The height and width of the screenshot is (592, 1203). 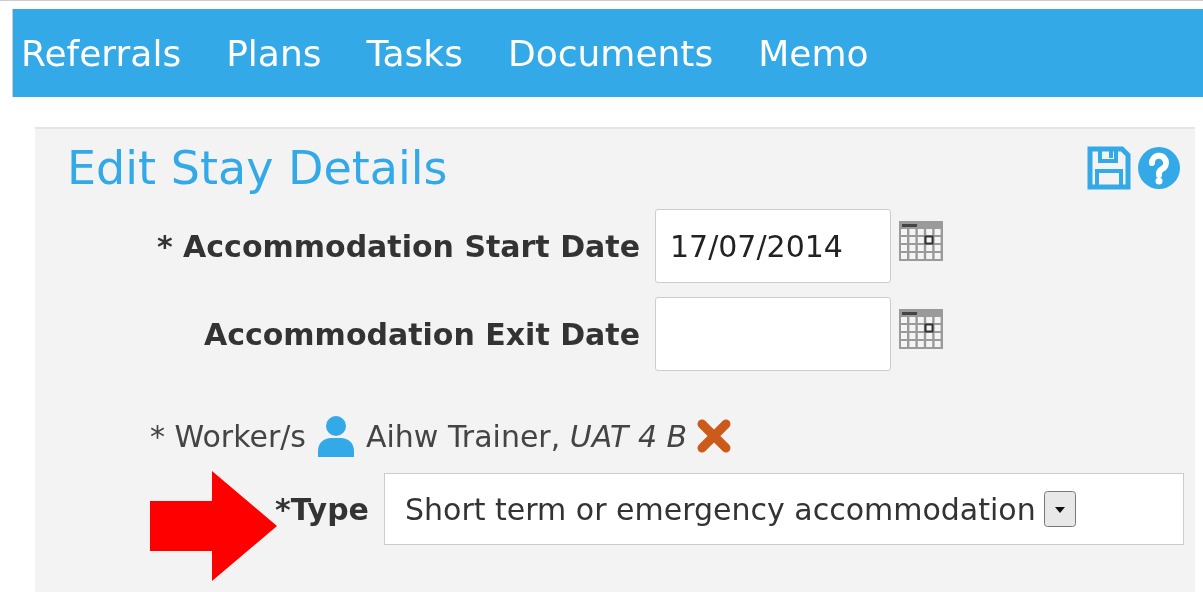 What do you see at coordinates (335, 436) in the screenshot?
I see `person-icon` at bounding box center [335, 436].